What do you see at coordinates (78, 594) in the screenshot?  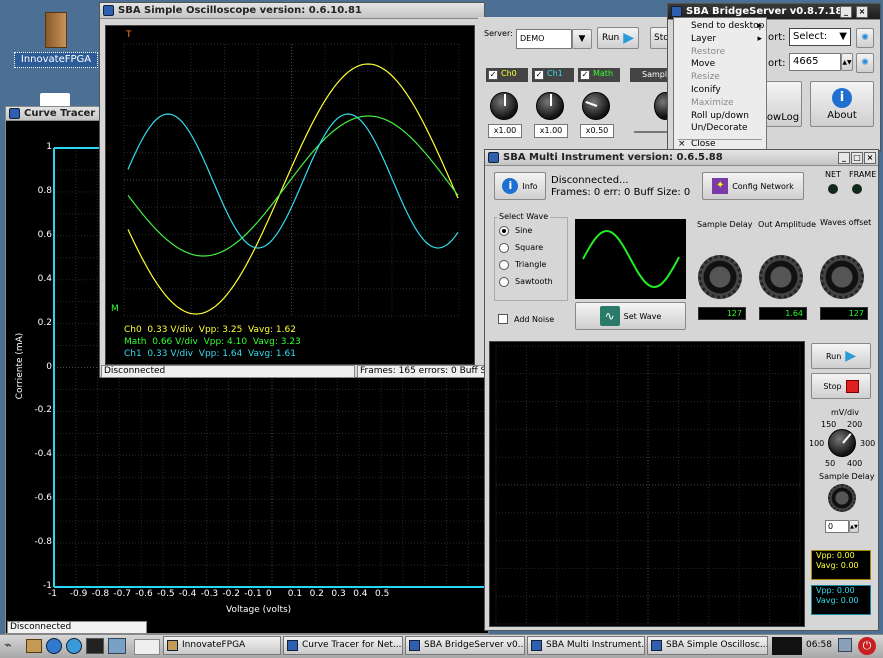 I see `x-tick-label: -0.9` at bounding box center [78, 594].